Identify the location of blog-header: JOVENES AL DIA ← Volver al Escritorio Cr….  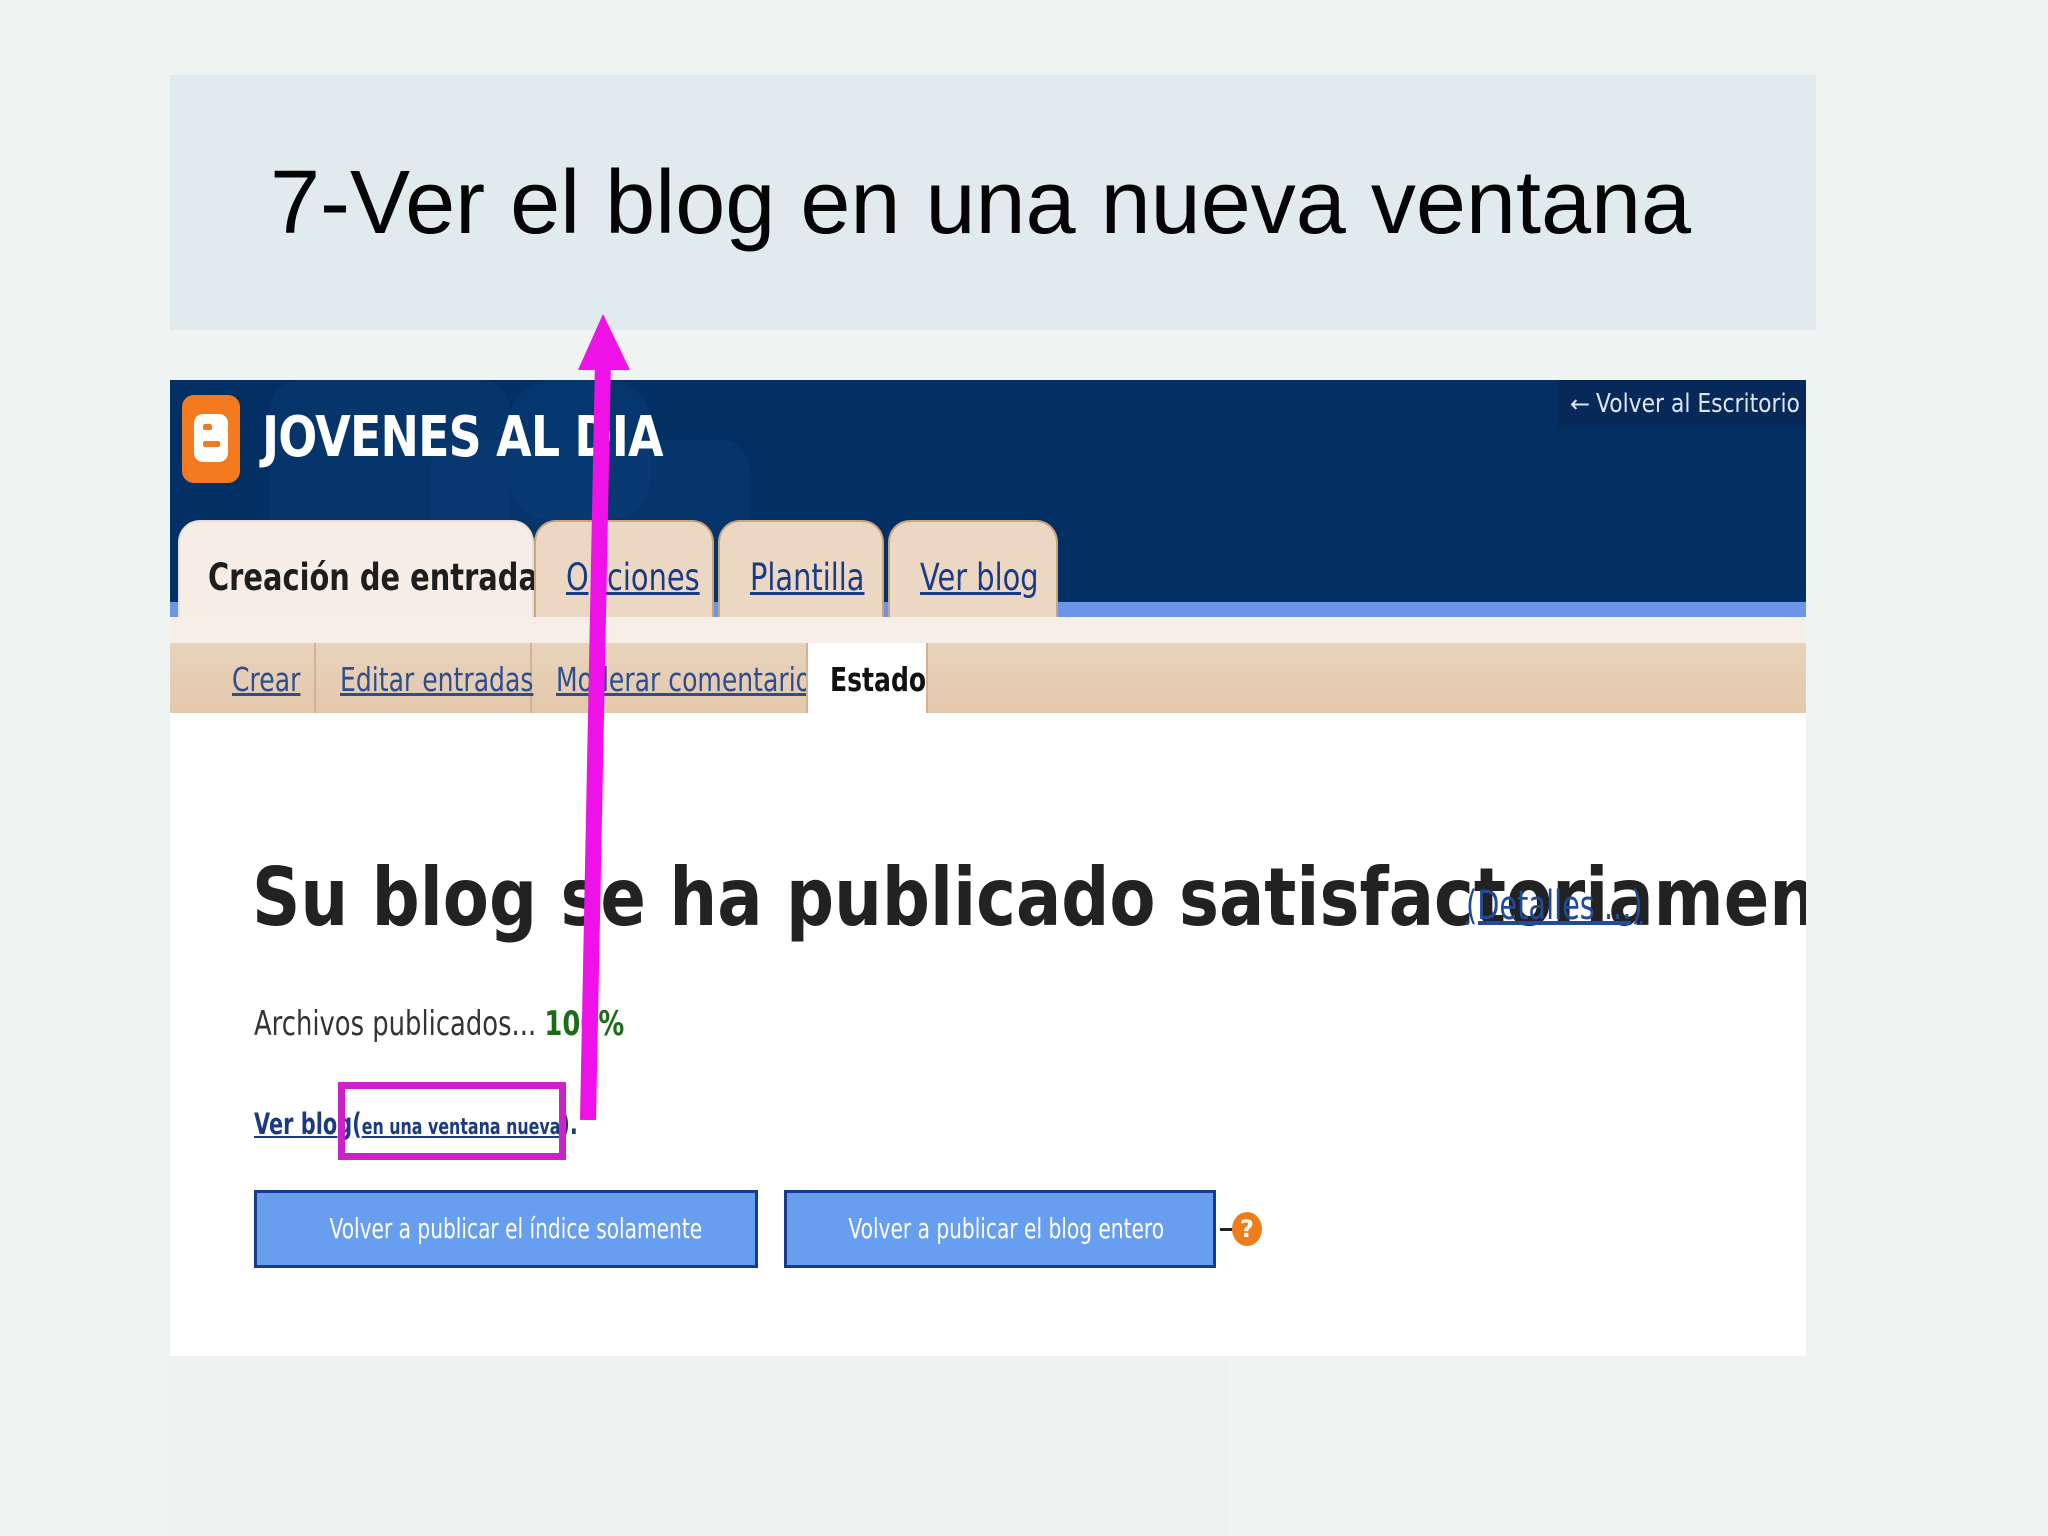
(988, 498).